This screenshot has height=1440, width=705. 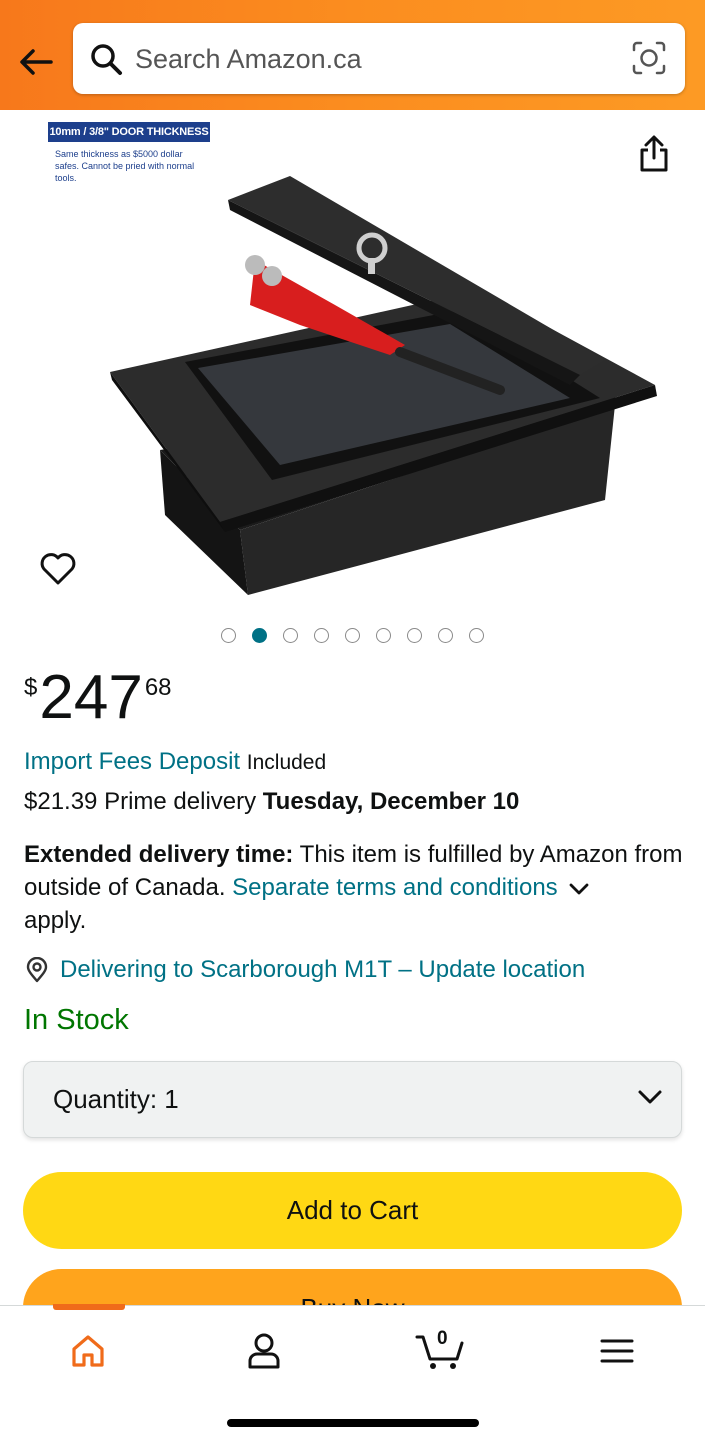 What do you see at coordinates (649, 58) in the screenshot?
I see `camera-search-icon` at bounding box center [649, 58].